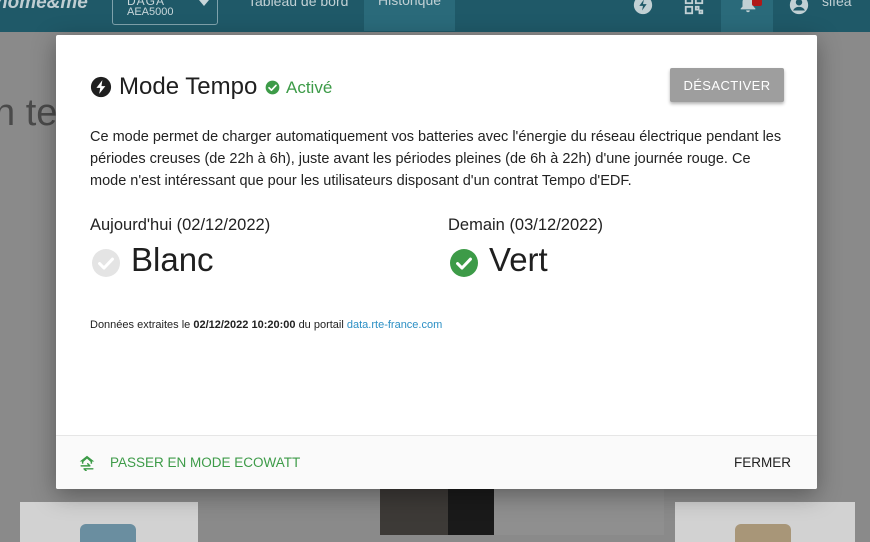  What do you see at coordinates (204, 3) in the screenshot?
I see `chevron-down-icon` at bounding box center [204, 3].